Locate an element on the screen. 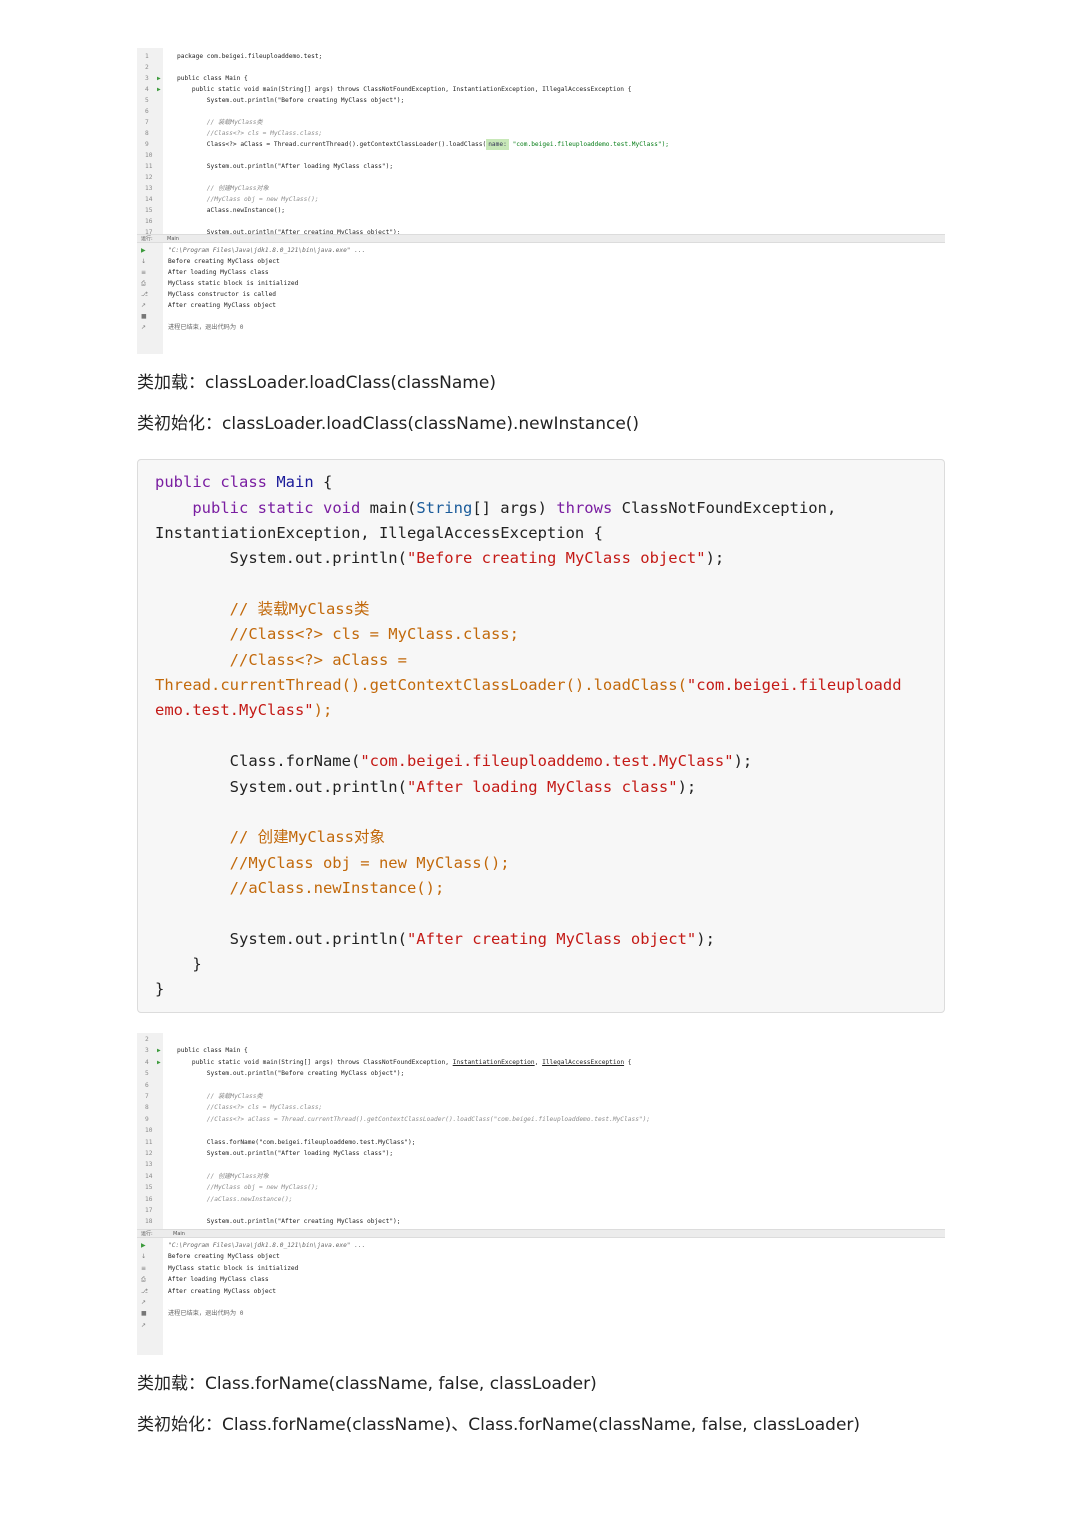  code-line: 14 //MyClass obj = new MyClass(); is located at coordinates (541, 199).